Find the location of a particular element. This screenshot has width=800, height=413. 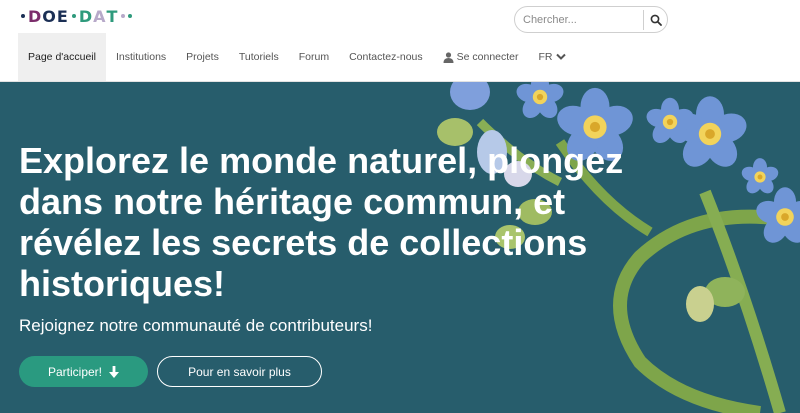

nav-item-label: Contactez-nous is located at coordinates (386, 57).